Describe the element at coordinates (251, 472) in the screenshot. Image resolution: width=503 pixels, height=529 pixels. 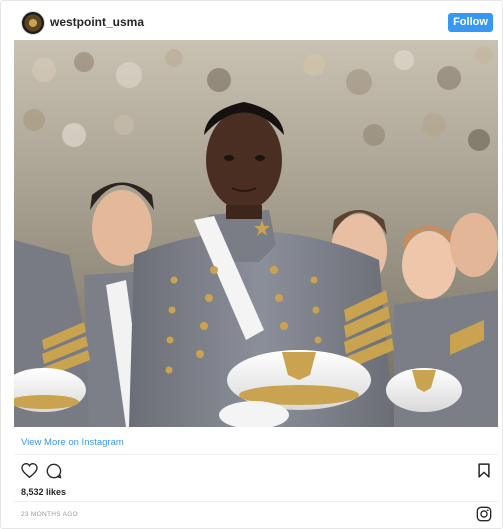
I see `post-actions` at that location.